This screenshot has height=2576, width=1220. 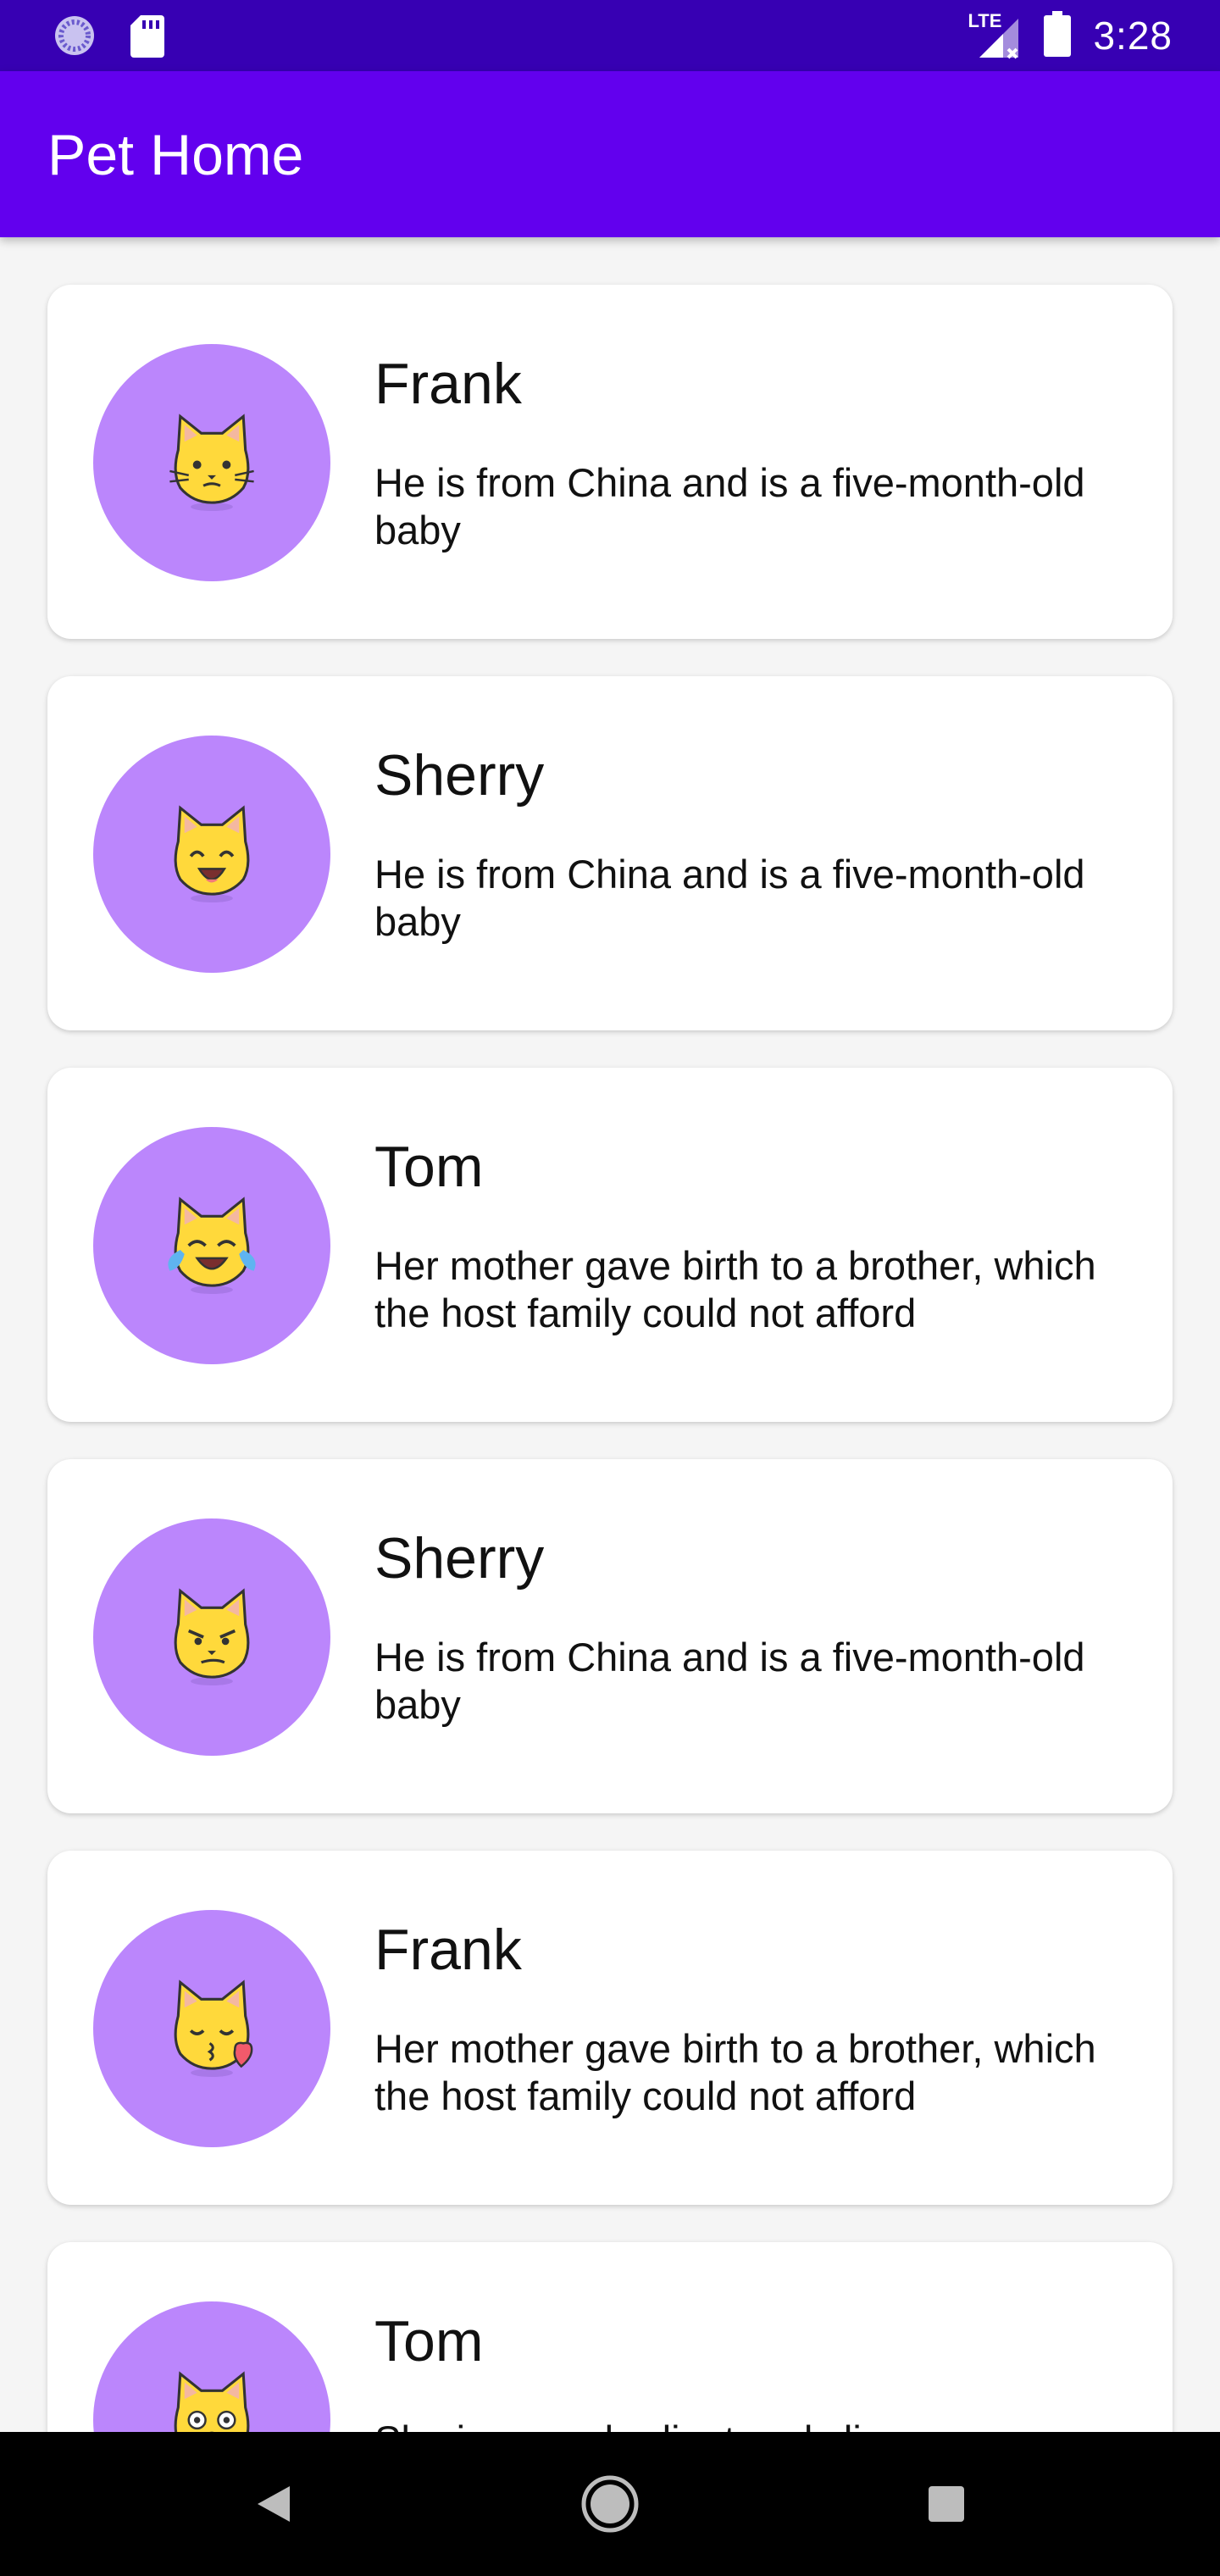 I want to click on pet-card: Tom She is very obedient and clingy, so click(x=610, y=2337).